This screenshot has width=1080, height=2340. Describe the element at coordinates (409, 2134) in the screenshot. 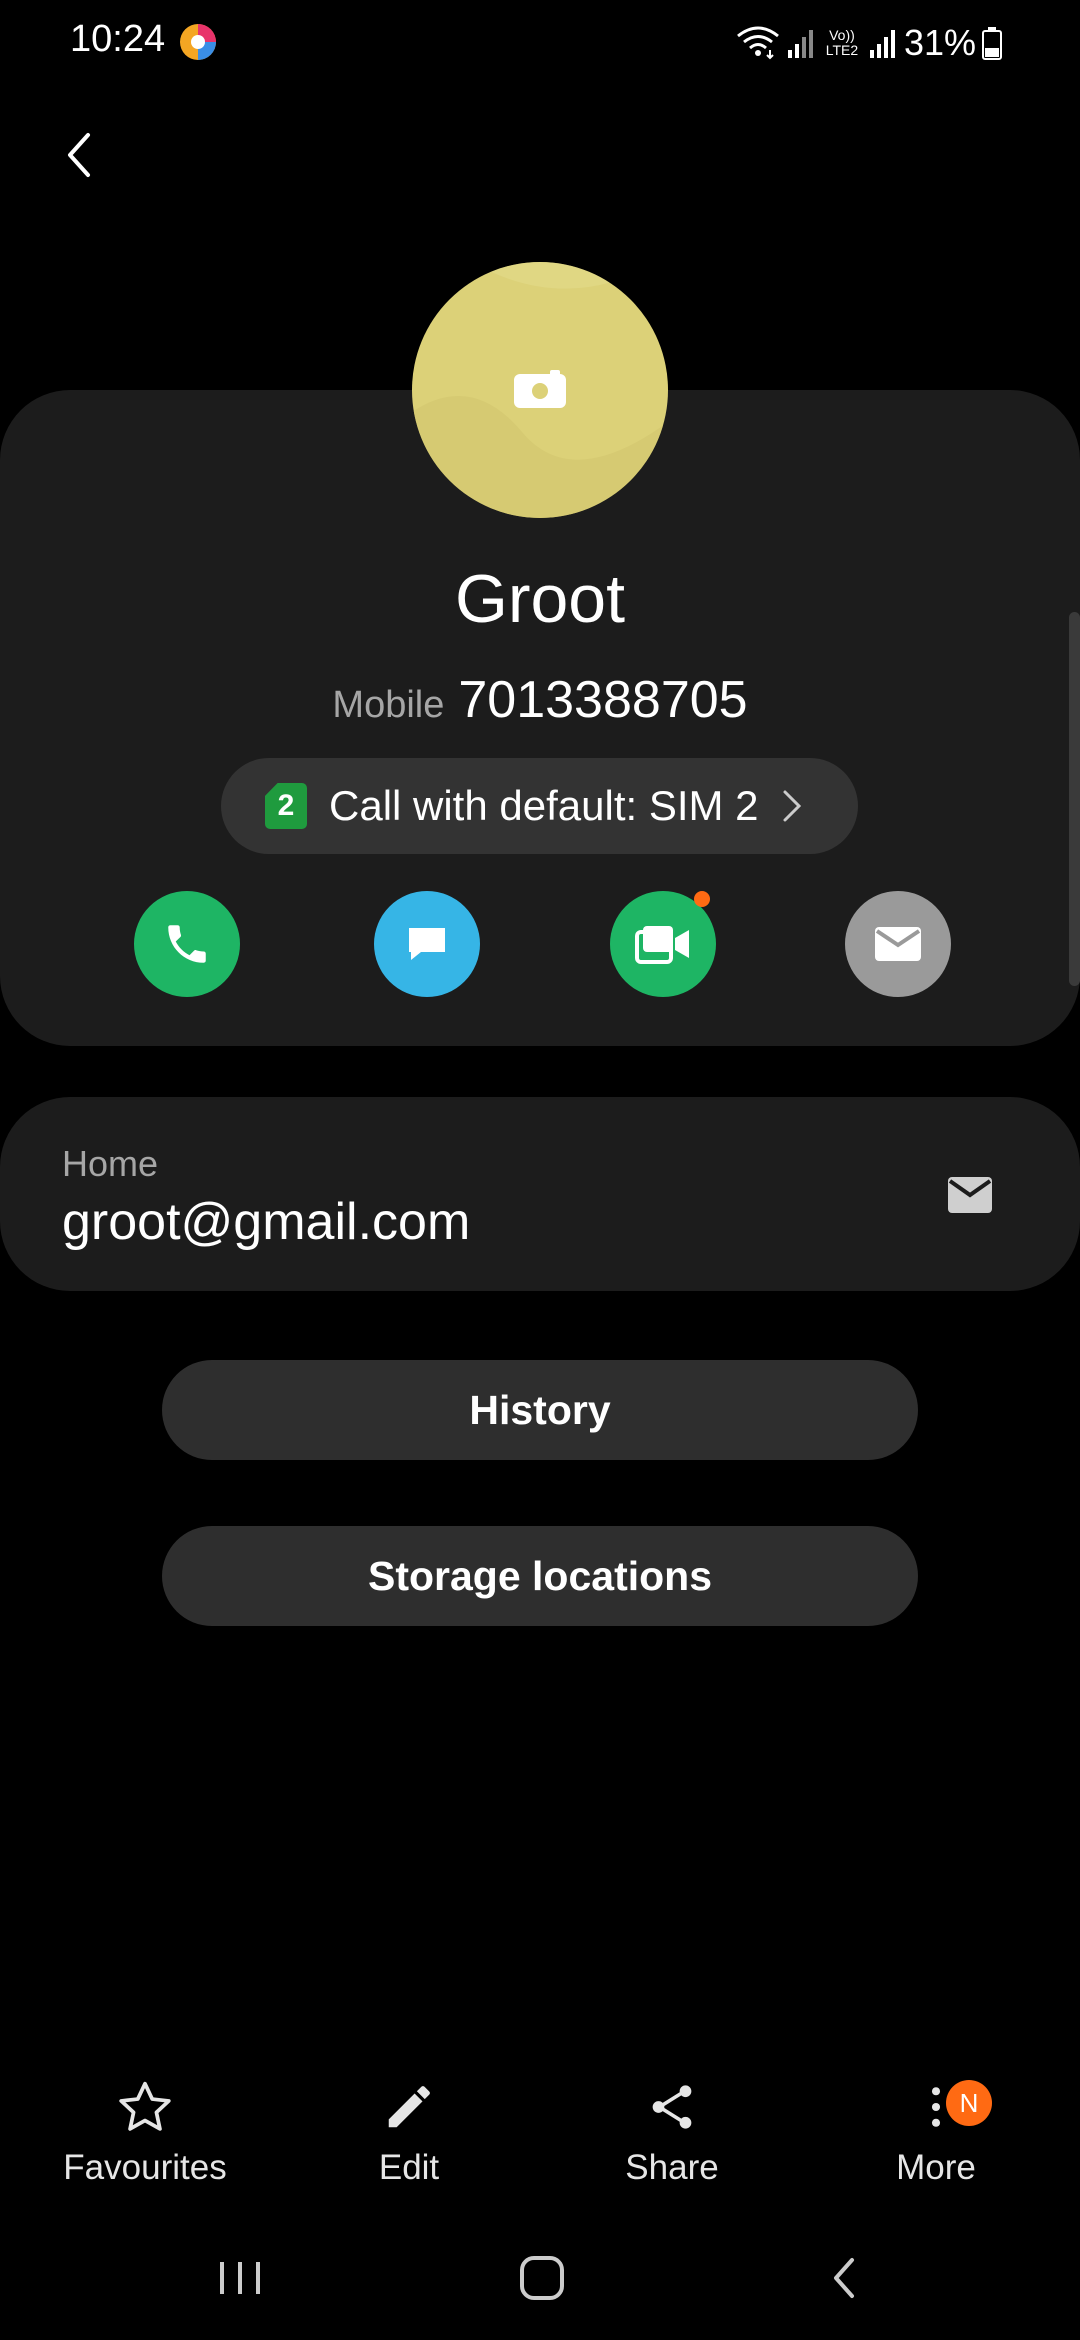

I see `edit-button: Edit` at that location.